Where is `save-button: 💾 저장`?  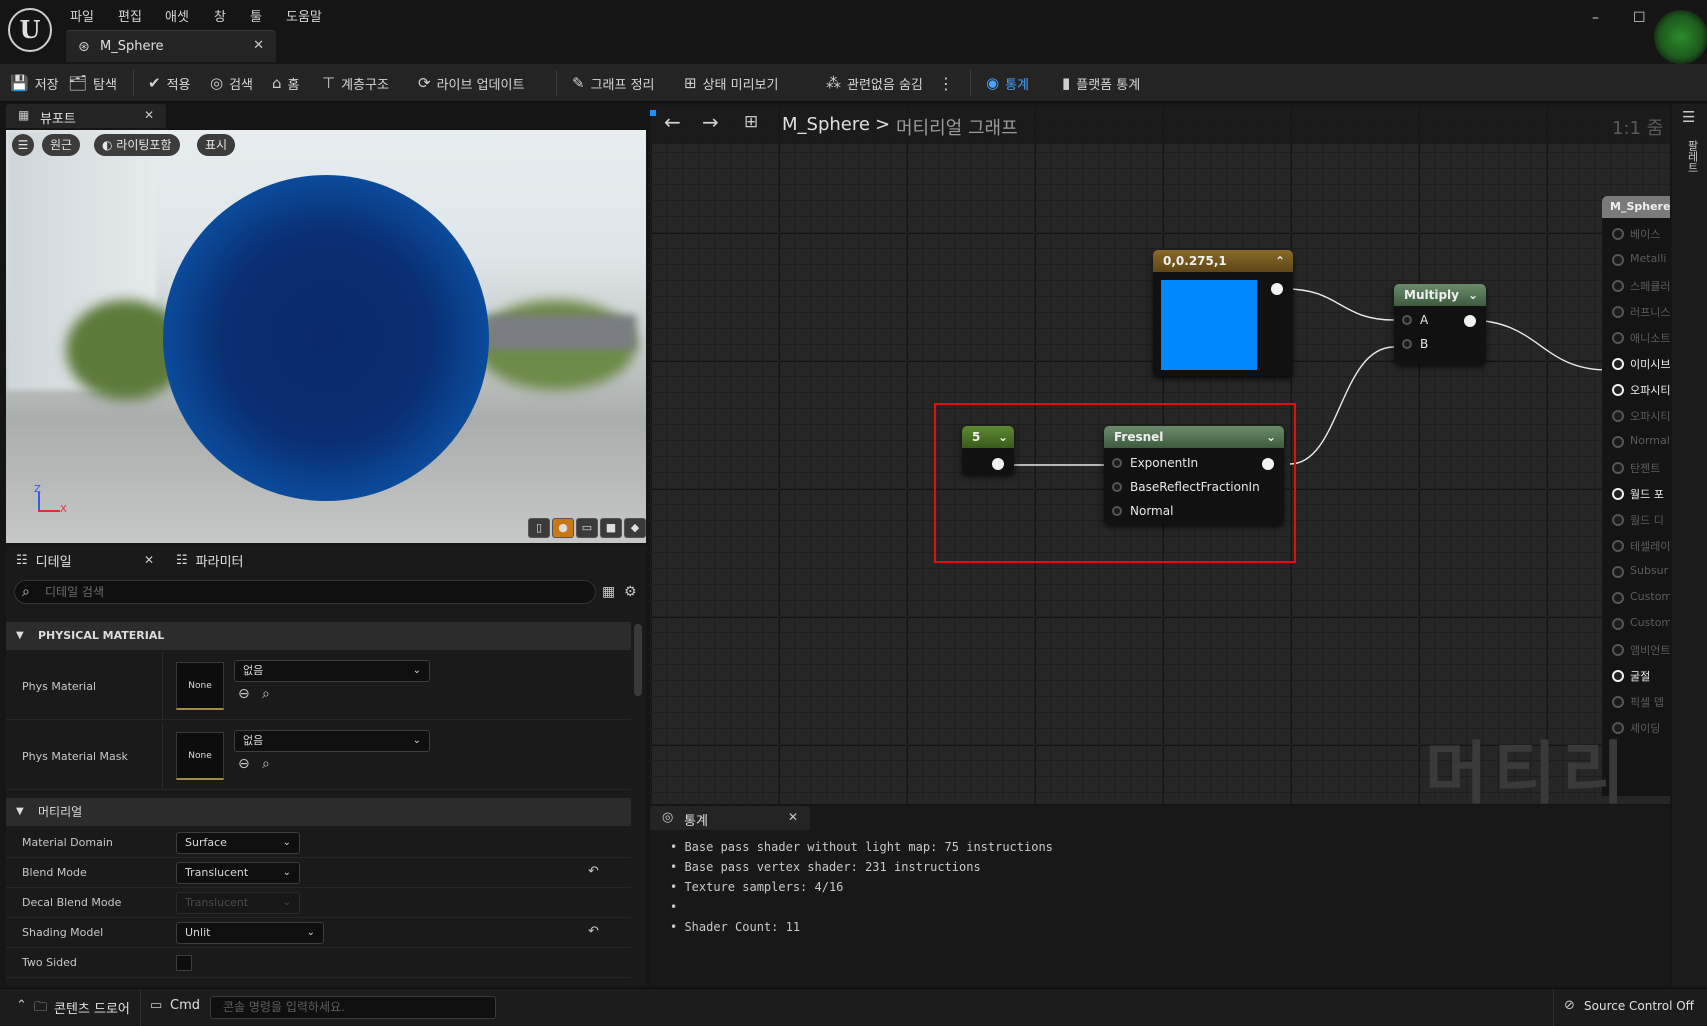
save-button: 💾 저장 is located at coordinates (34, 83).